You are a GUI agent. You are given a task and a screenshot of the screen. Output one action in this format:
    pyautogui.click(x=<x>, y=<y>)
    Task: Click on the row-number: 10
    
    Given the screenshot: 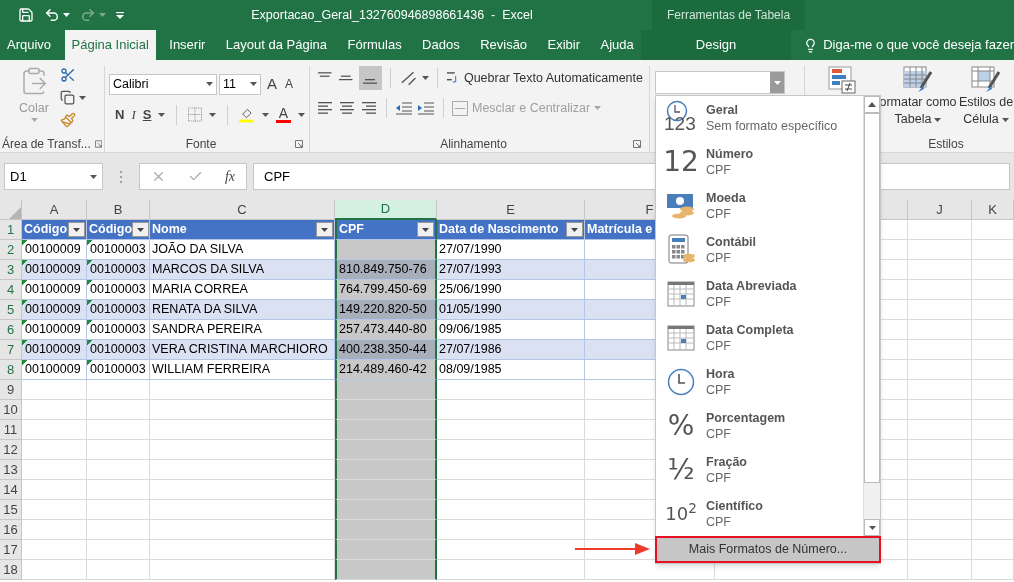 What is the action you would take?
    pyautogui.click(x=11, y=410)
    